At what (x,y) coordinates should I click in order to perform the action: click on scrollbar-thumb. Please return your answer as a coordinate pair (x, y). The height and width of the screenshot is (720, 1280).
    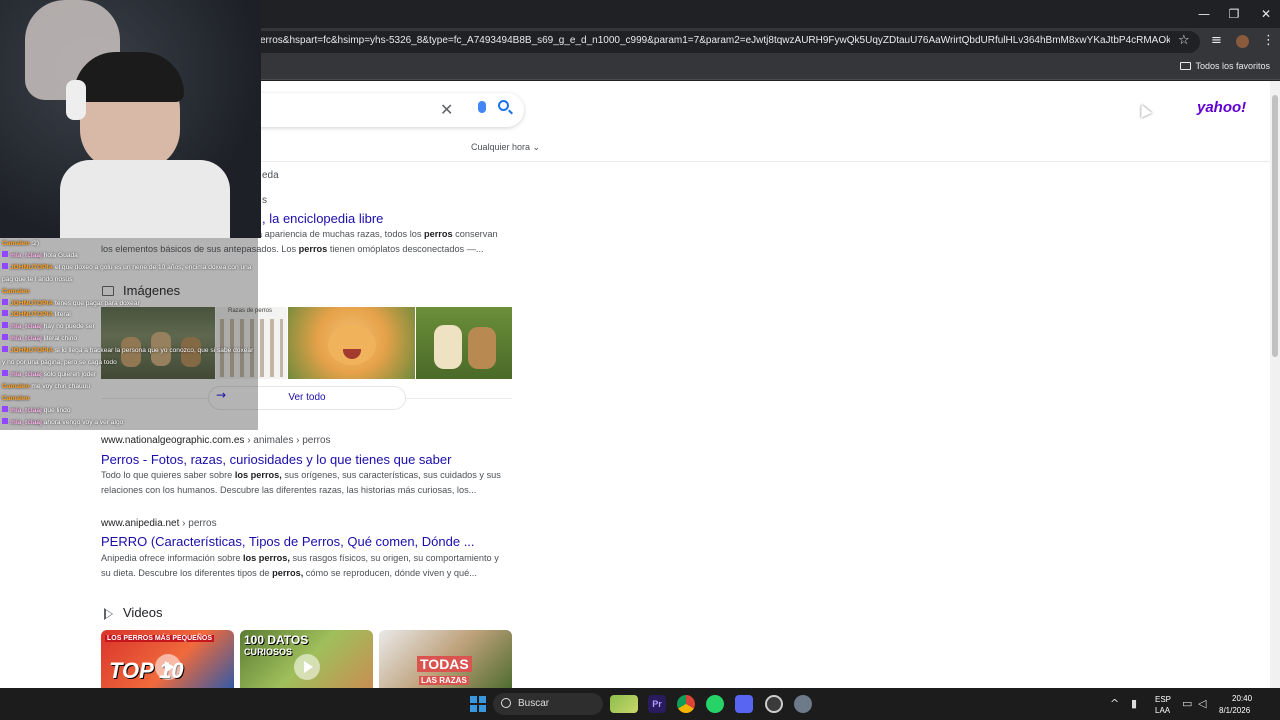
    Looking at the image, I should click on (1275, 226).